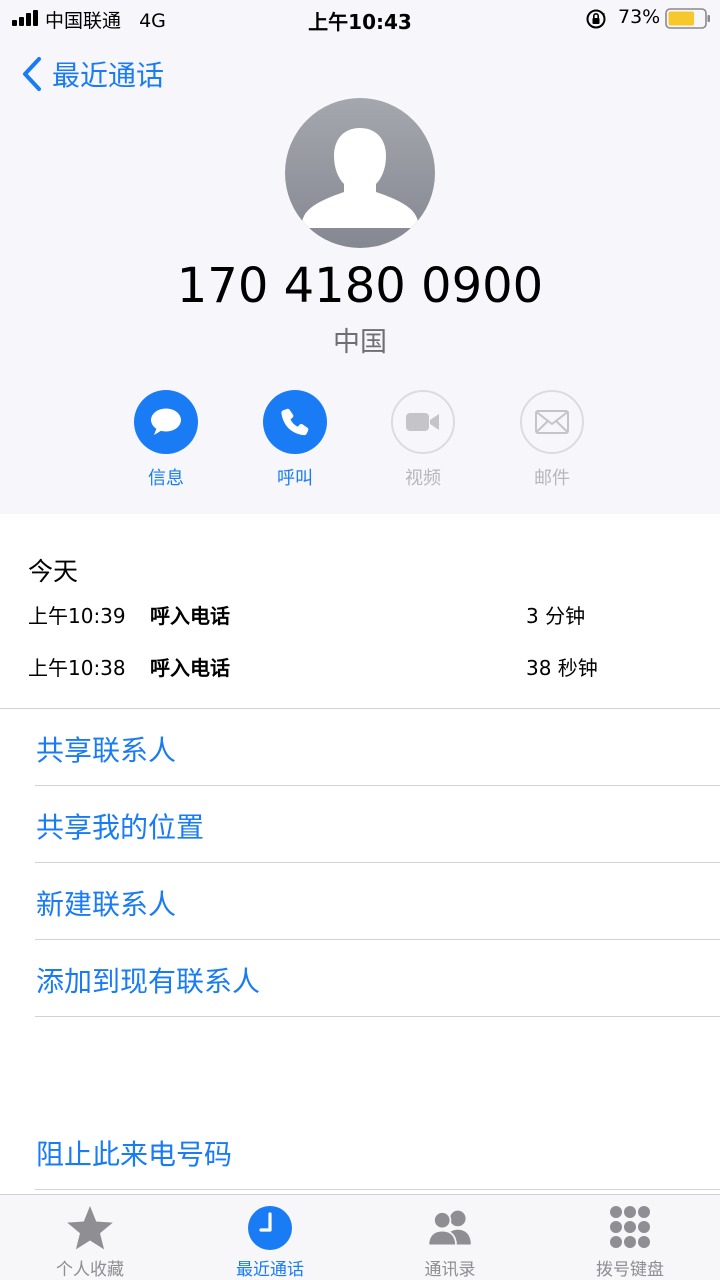 The height and width of the screenshot is (1280, 720). What do you see at coordinates (32, 74) in the screenshot?
I see `chevron-left-icon` at bounding box center [32, 74].